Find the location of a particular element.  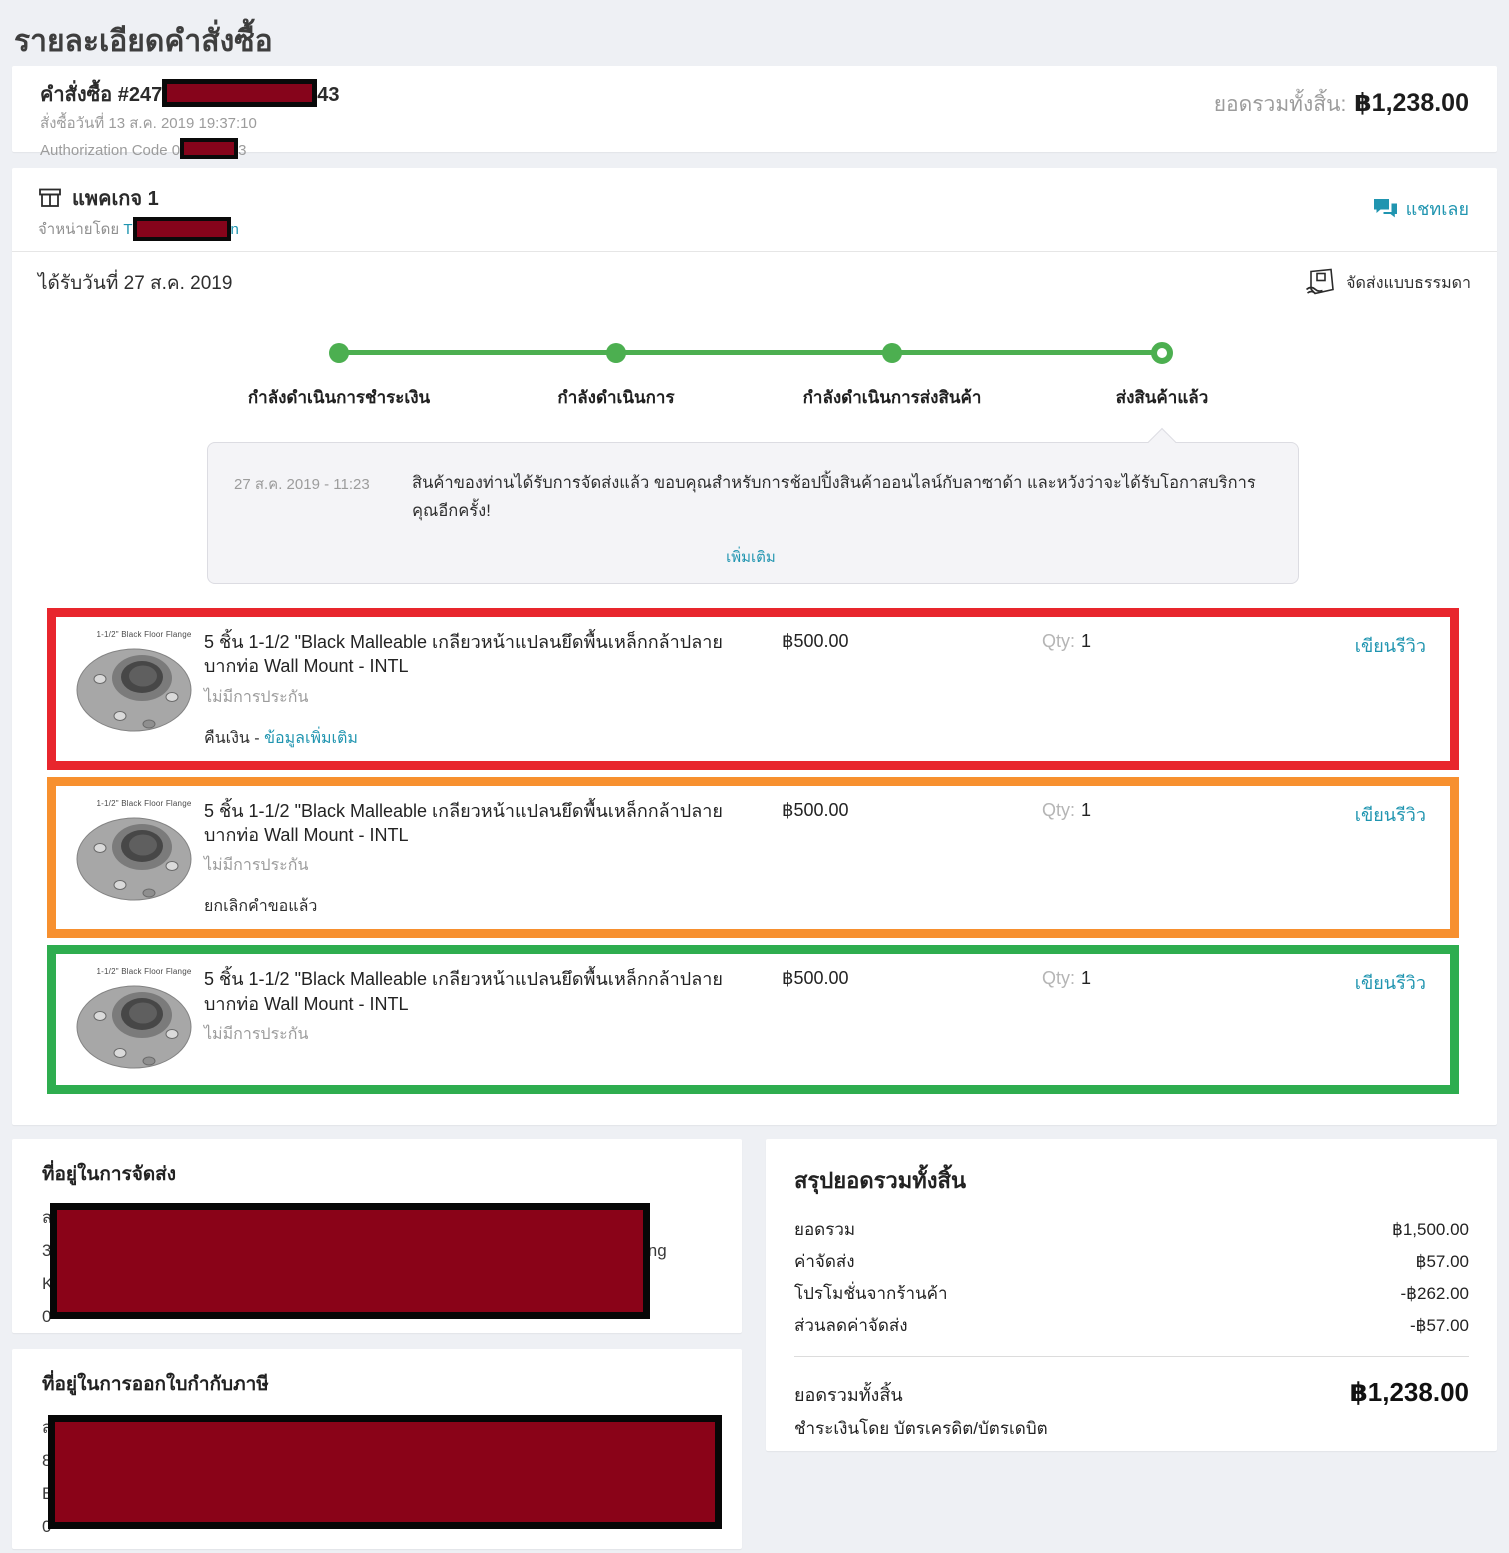

refund-status-line: คืนเงิน - ข้อมูลเพิ่มเติม is located at coordinates (281, 738).